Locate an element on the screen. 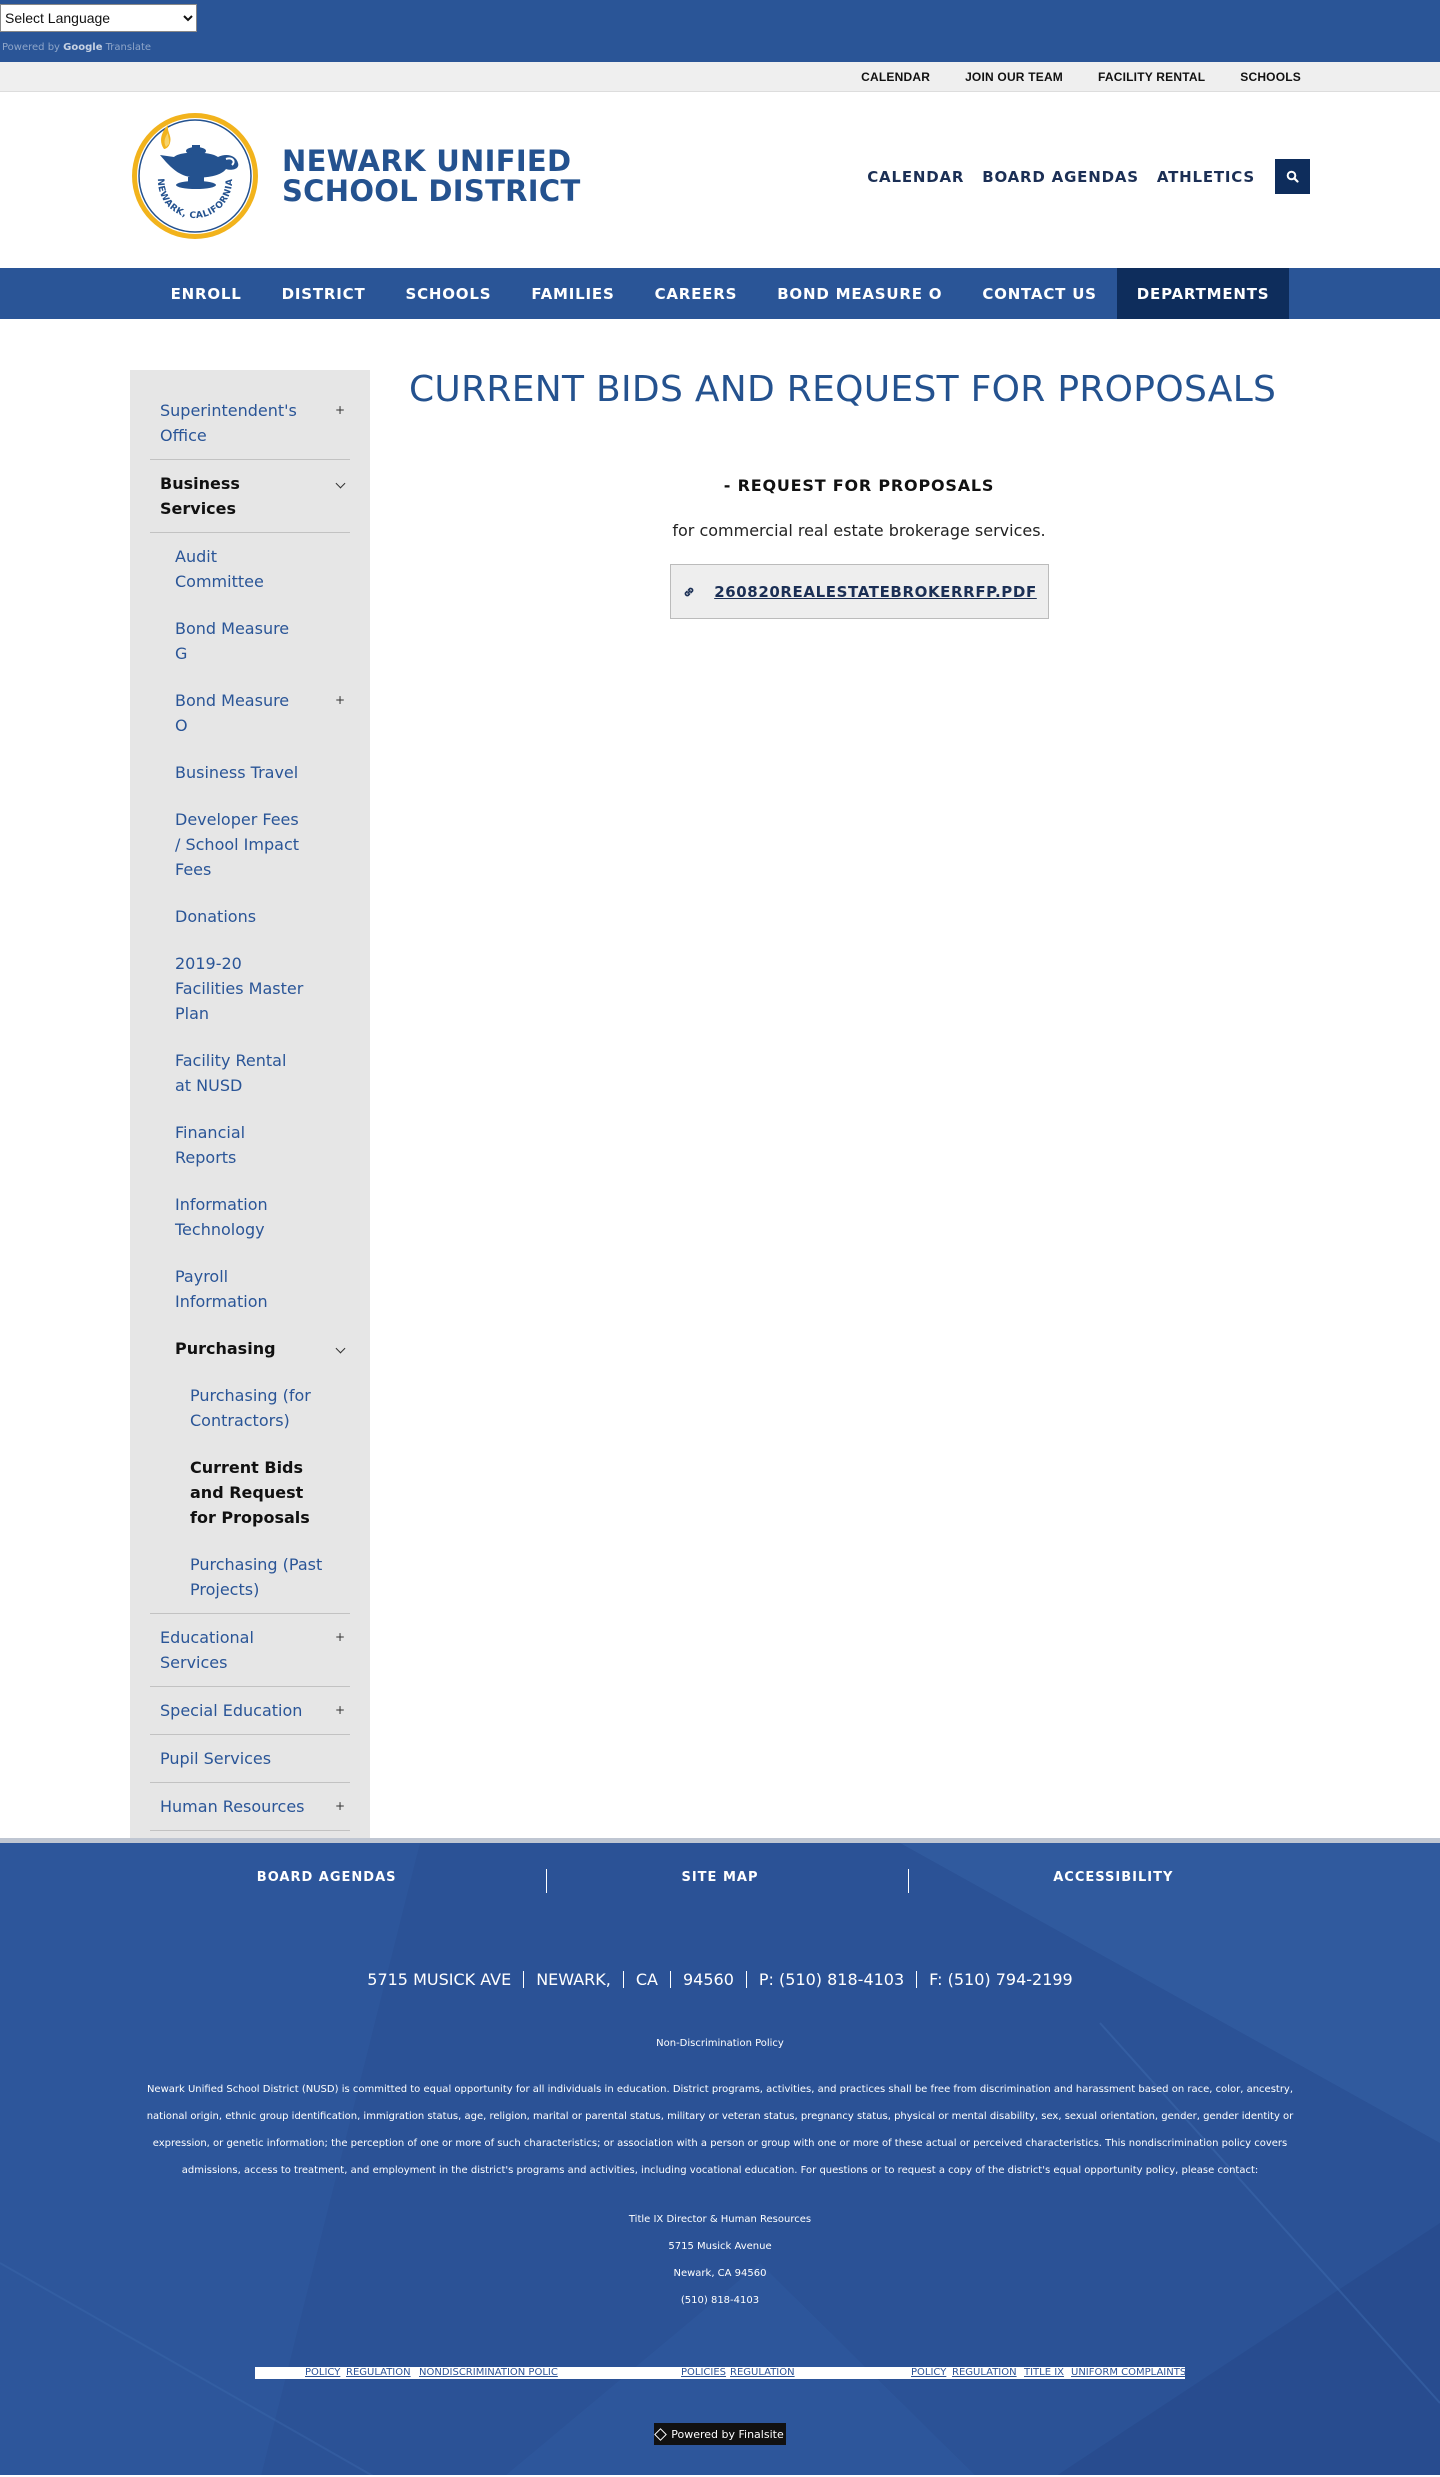  header-link-board-agendas: BOARD AGENDAS is located at coordinates (1060, 177).